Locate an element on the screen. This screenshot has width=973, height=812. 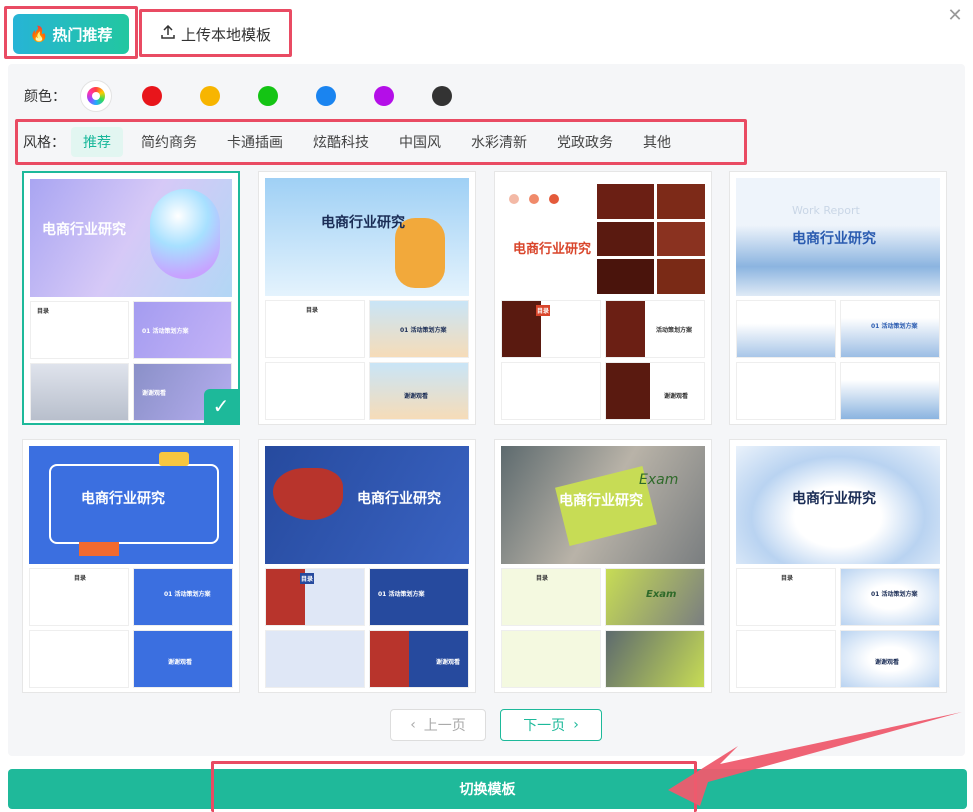
style-item-chinese: 中国风 is located at coordinates (420, 142).